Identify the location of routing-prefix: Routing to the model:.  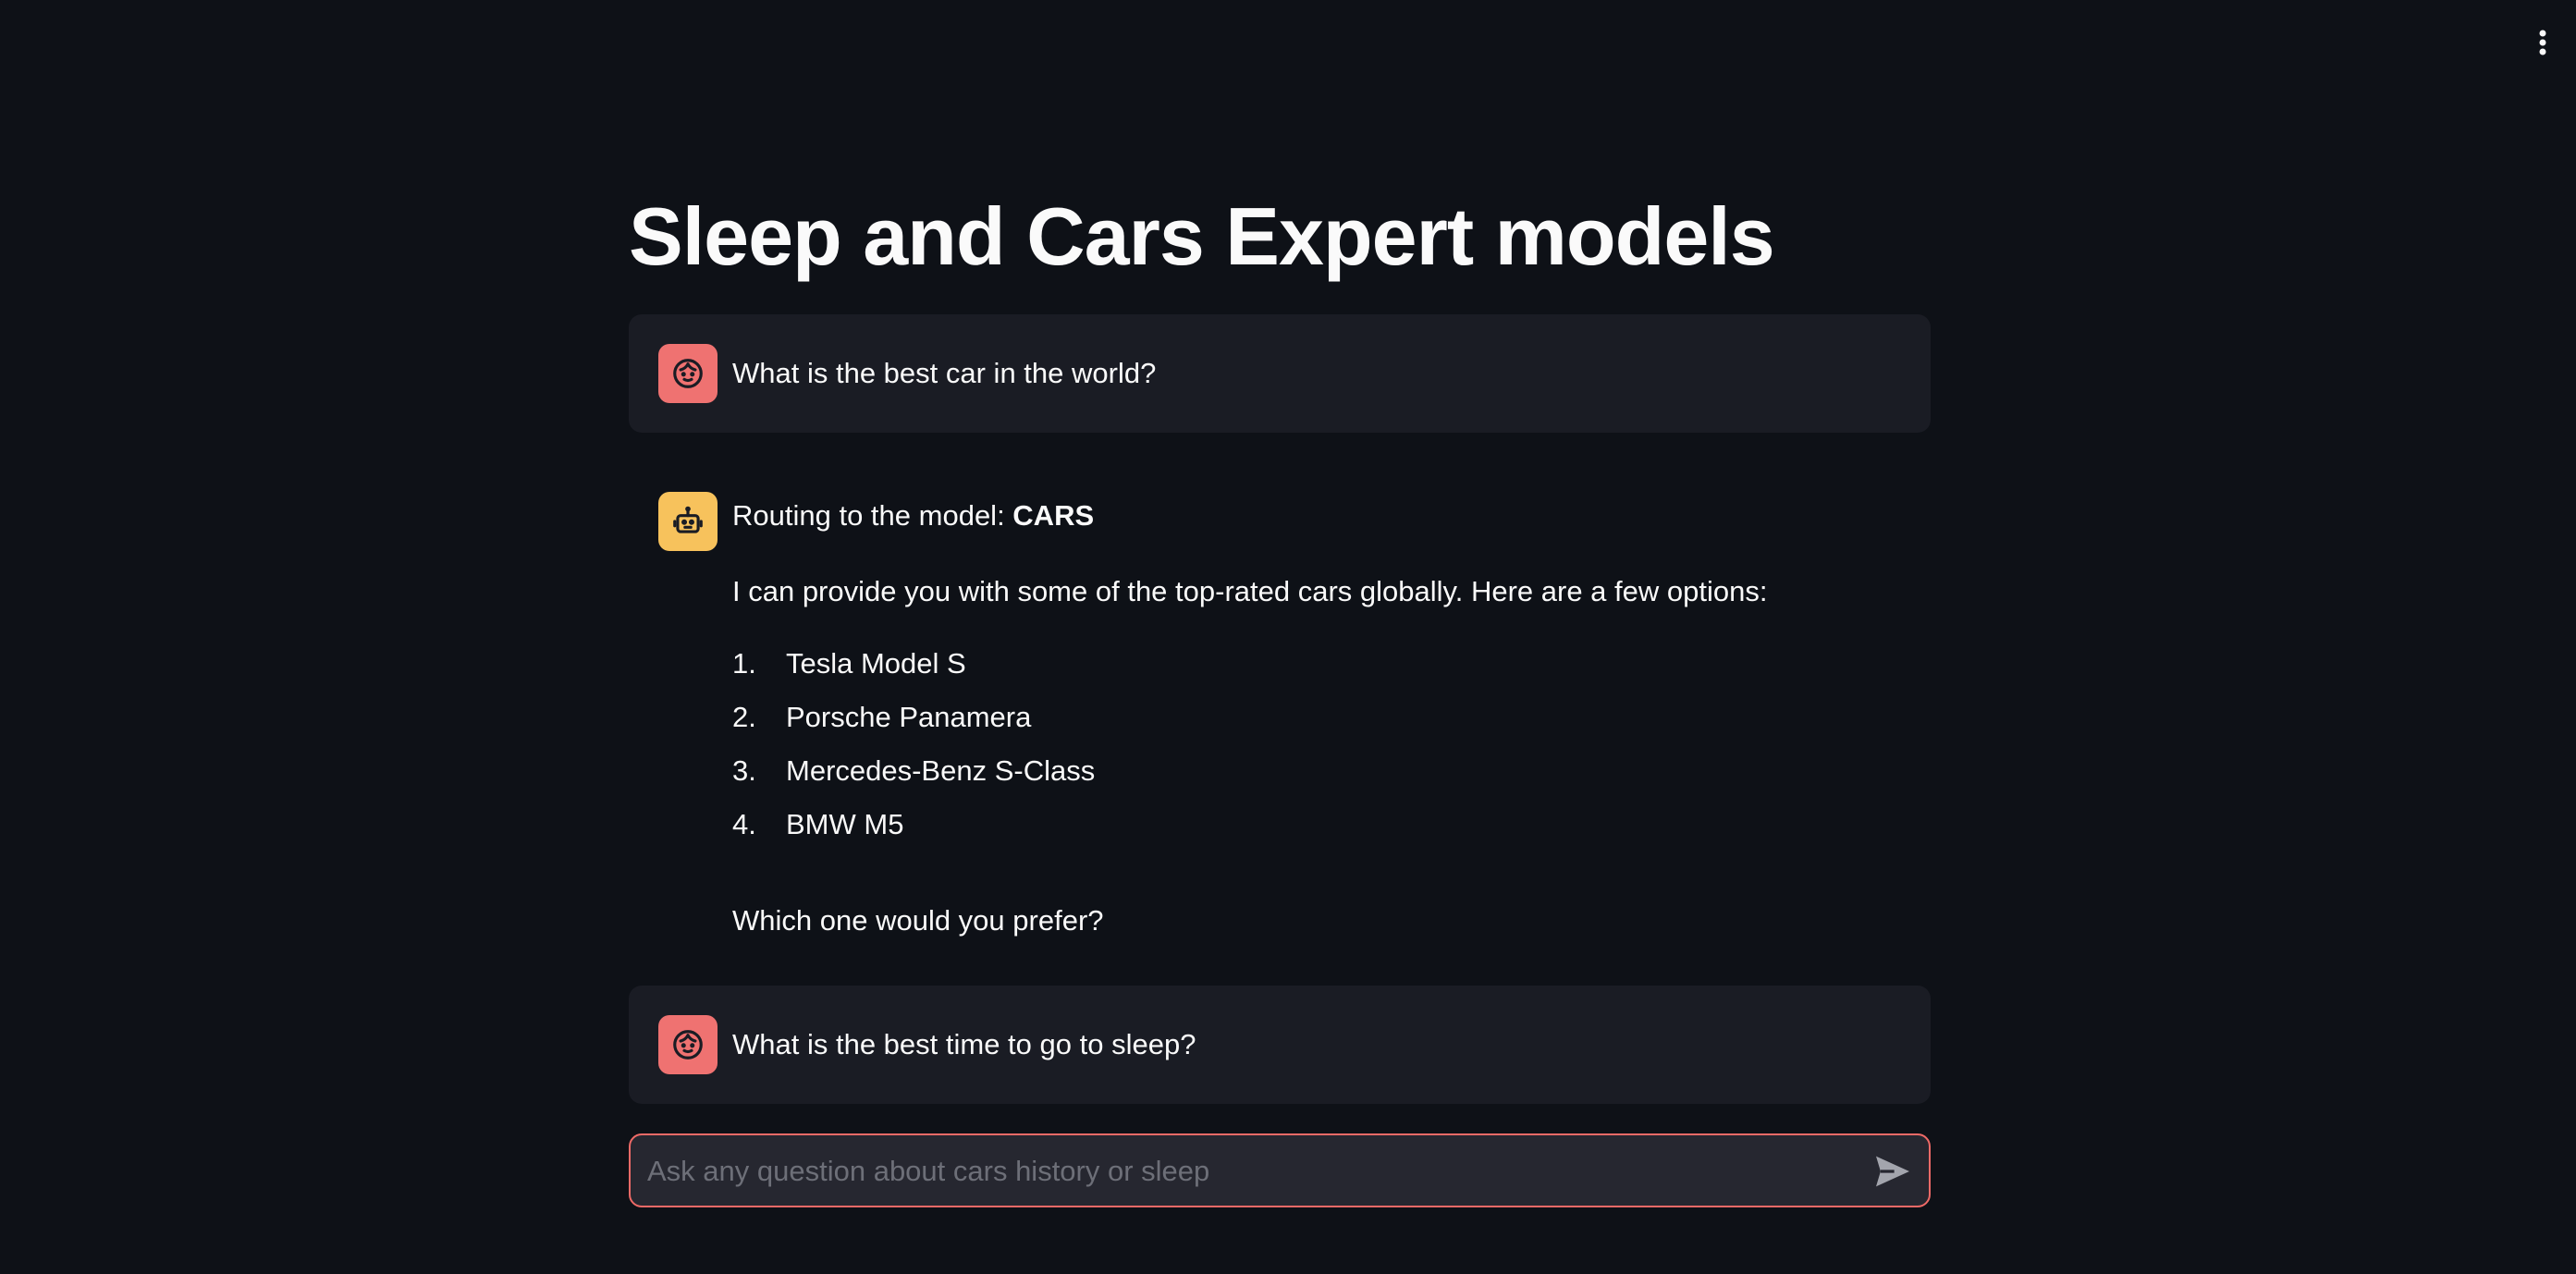
(872, 516).